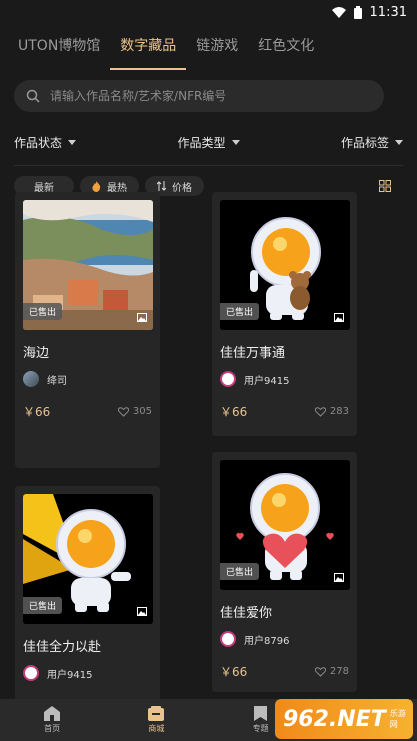 This screenshot has height=741, width=417. Describe the element at coordinates (161, 186) in the screenshot. I see `sort-icon` at that location.